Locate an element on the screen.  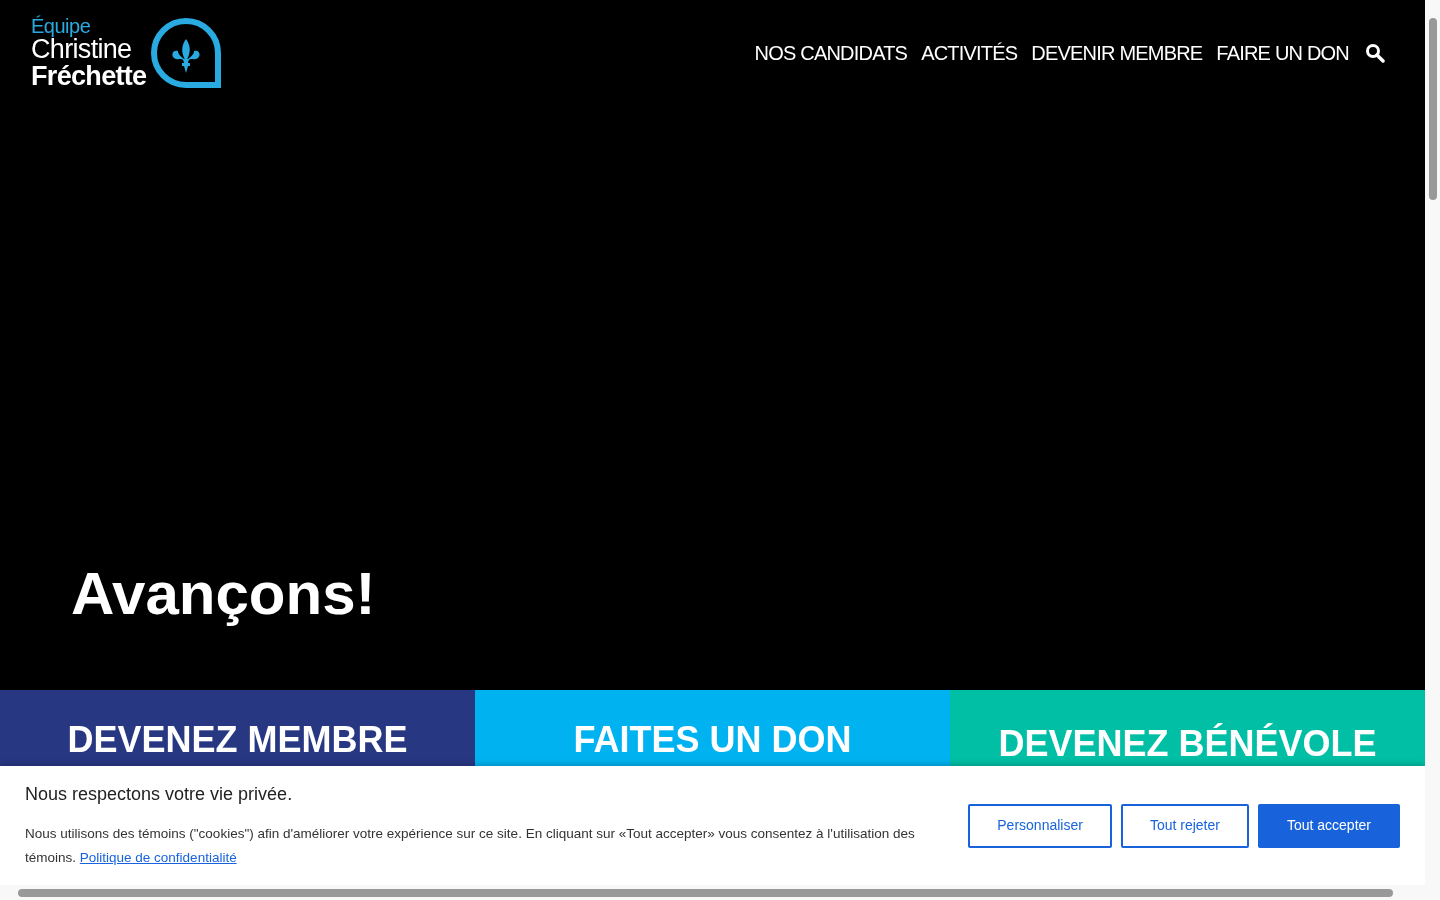
cookie-text: Nous utilisons des témoins ("cookies") afin d'améliorer votre expérience sur ce site. En cliquant sur «Tout accepter» vous consentez à l'utilisation des témoins. Politique de confidentialité is located at coordinates (470, 846).